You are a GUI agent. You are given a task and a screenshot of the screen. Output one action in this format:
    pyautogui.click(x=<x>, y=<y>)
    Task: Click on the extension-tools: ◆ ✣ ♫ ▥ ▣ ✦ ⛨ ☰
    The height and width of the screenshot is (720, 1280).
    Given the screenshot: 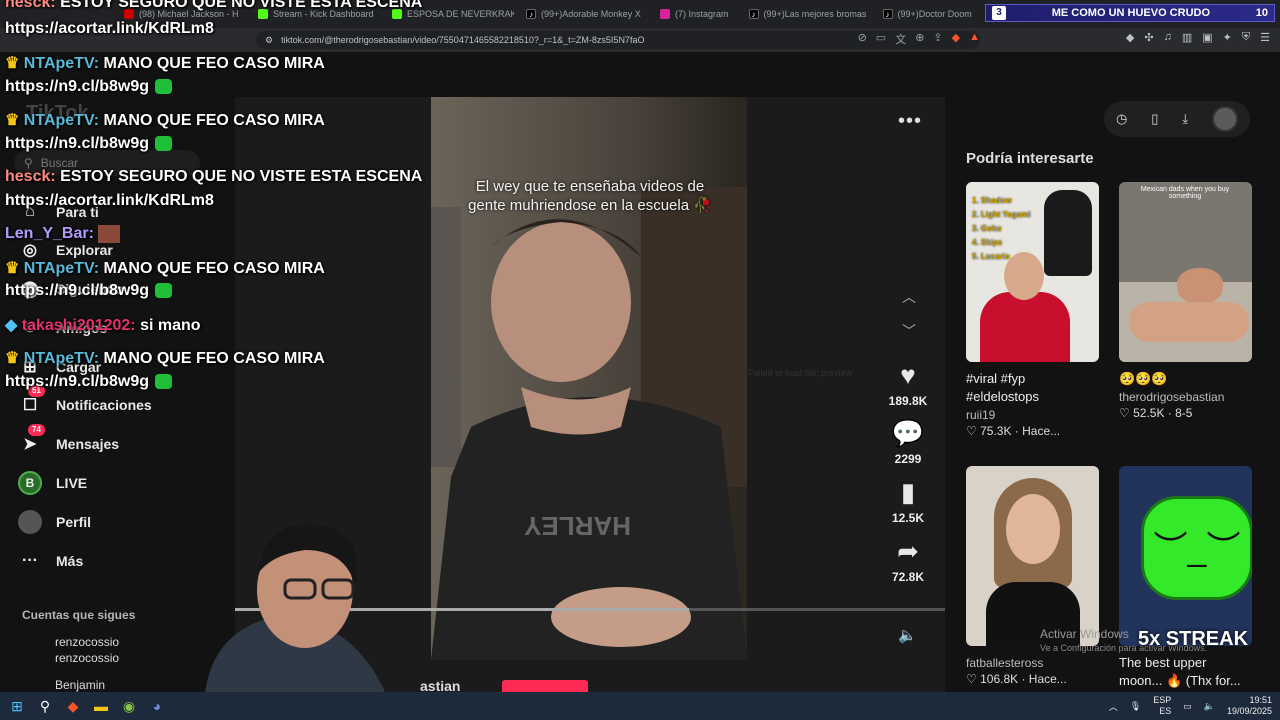 What is the action you would take?
    pyautogui.click(x=1198, y=37)
    